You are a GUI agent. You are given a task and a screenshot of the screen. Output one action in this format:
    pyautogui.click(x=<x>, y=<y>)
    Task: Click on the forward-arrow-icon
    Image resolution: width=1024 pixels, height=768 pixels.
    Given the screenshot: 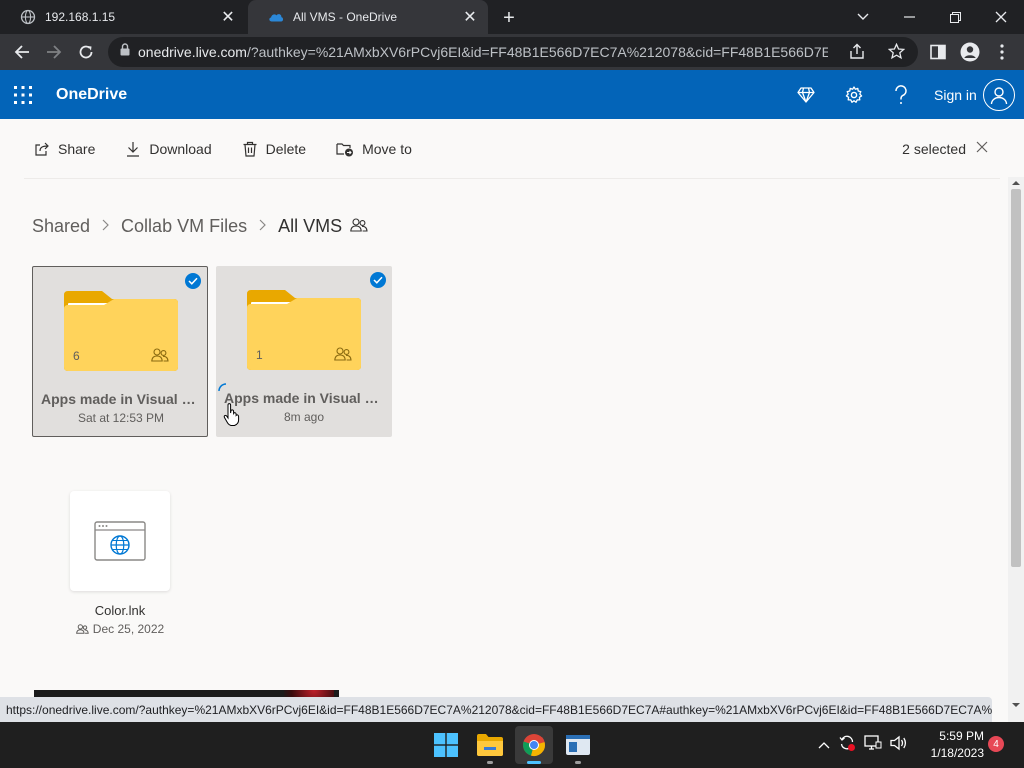 What is the action you would take?
    pyautogui.click(x=54, y=52)
    